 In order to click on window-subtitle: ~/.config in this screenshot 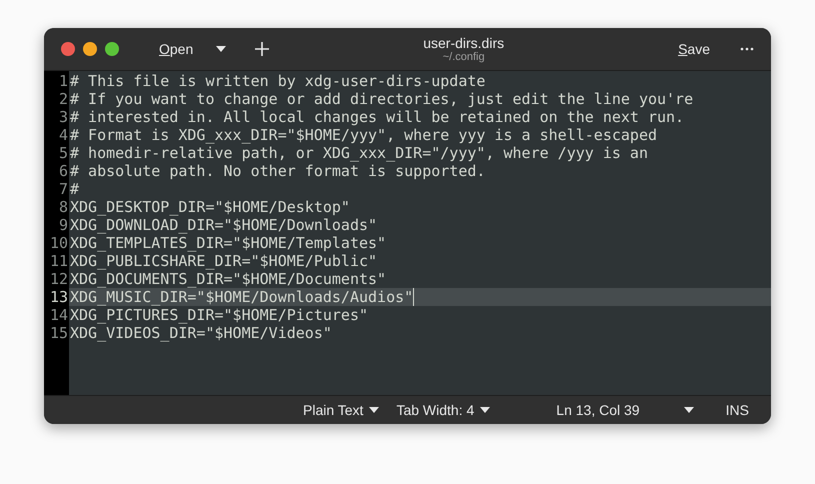, I will do `click(463, 57)`.